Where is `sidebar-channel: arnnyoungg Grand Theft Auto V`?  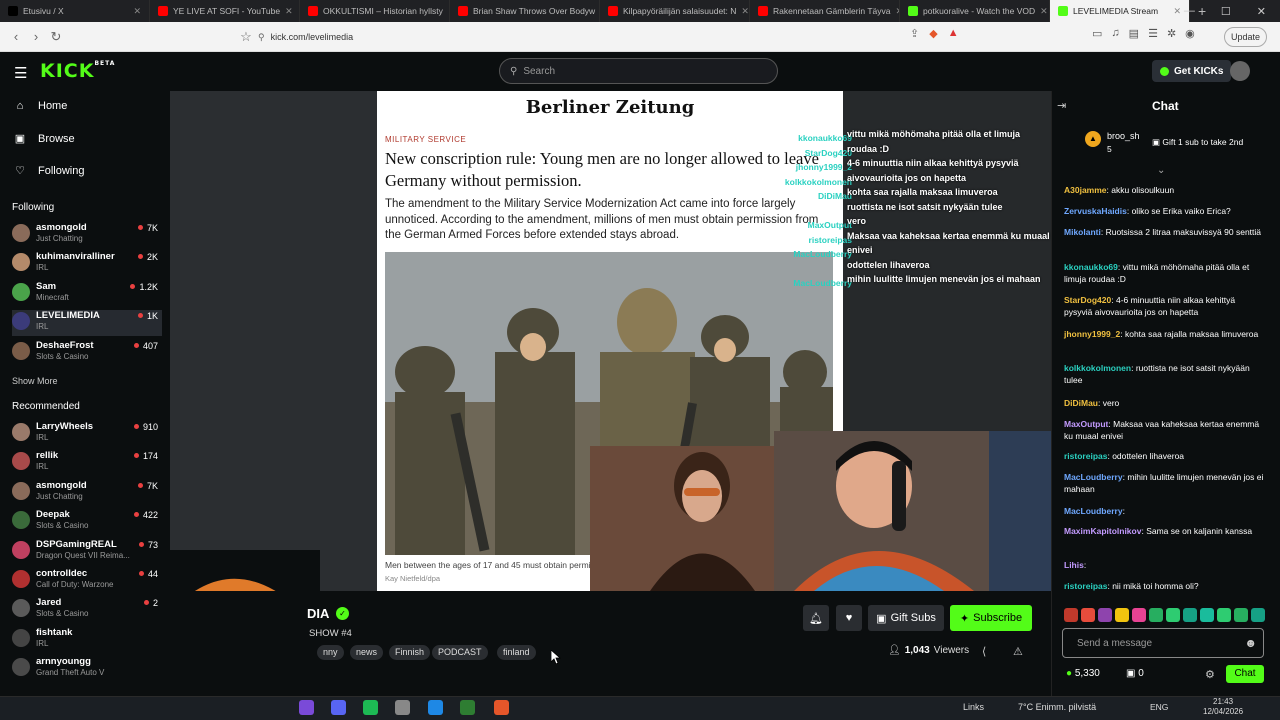
sidebar-channel: arnnyoungg Grand Theft Auto V is located at coordinates (87, 669).